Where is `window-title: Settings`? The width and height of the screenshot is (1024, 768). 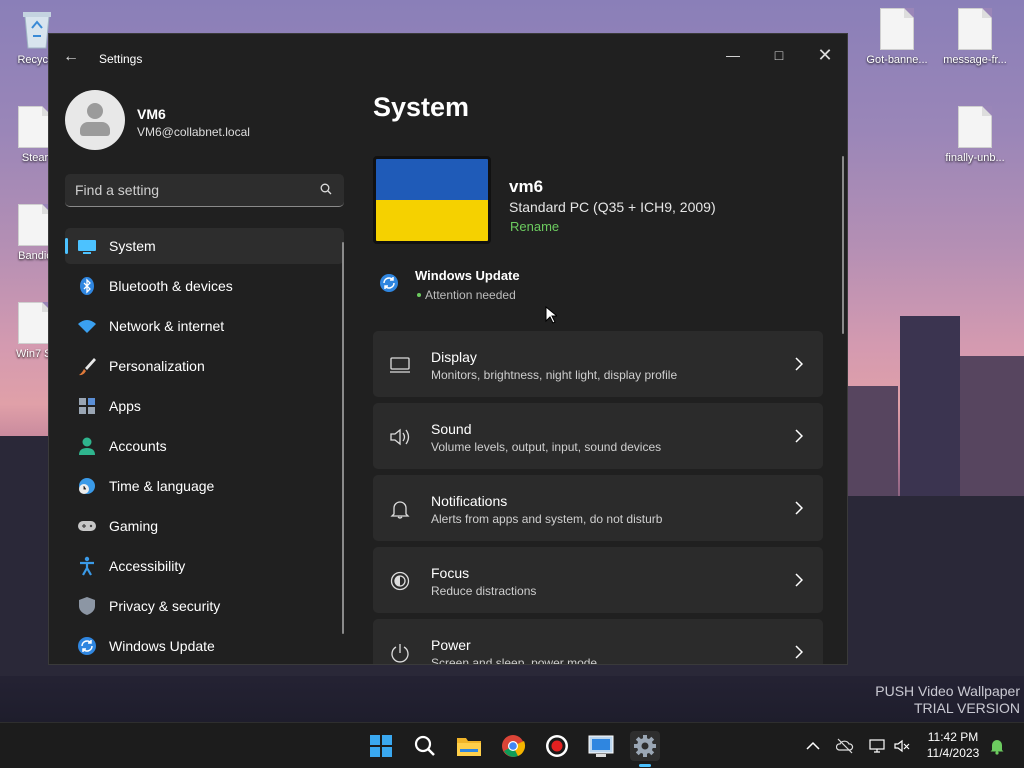 window-title: Settings is located at coordinates (121, 59).